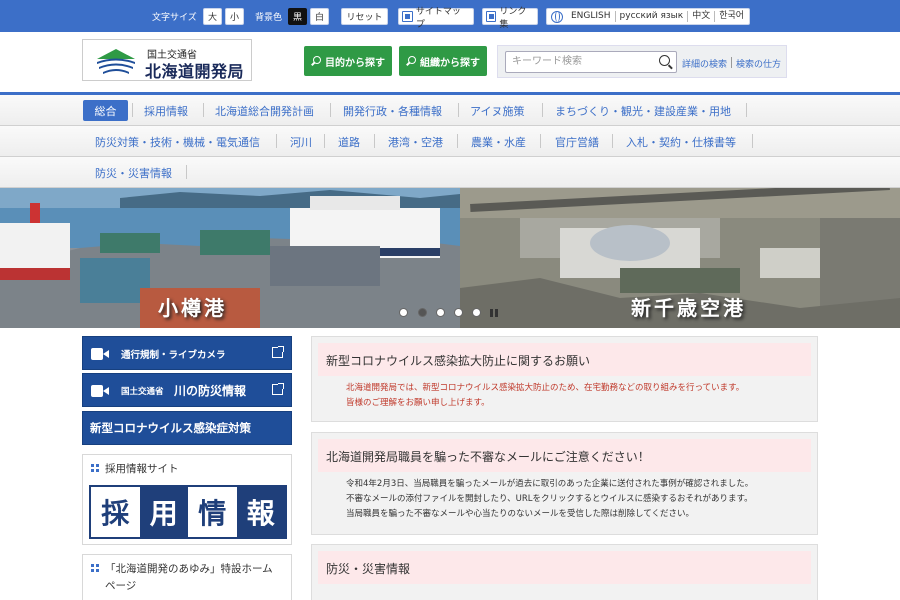  Describe the element at coordinates (170, 428) in the screenshot. I see `covid-measures-label: 新型コロナウイルス感染症対策` at that location.